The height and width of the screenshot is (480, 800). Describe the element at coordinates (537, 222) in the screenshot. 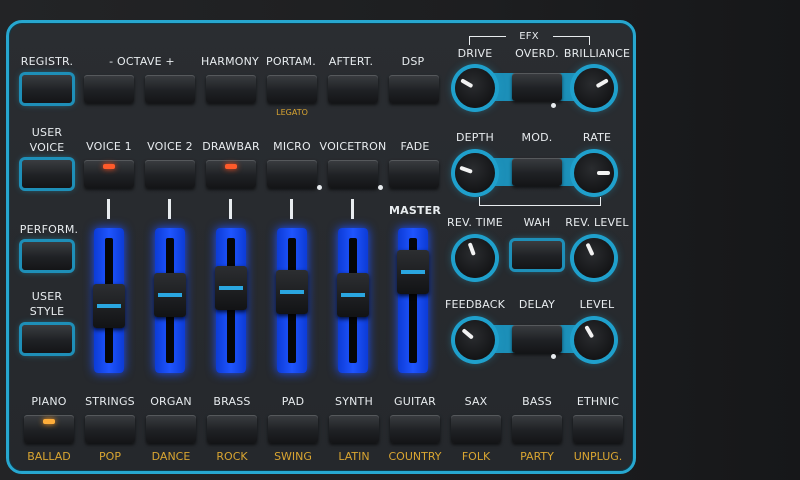

I see `wah-label: WAH` at that location.